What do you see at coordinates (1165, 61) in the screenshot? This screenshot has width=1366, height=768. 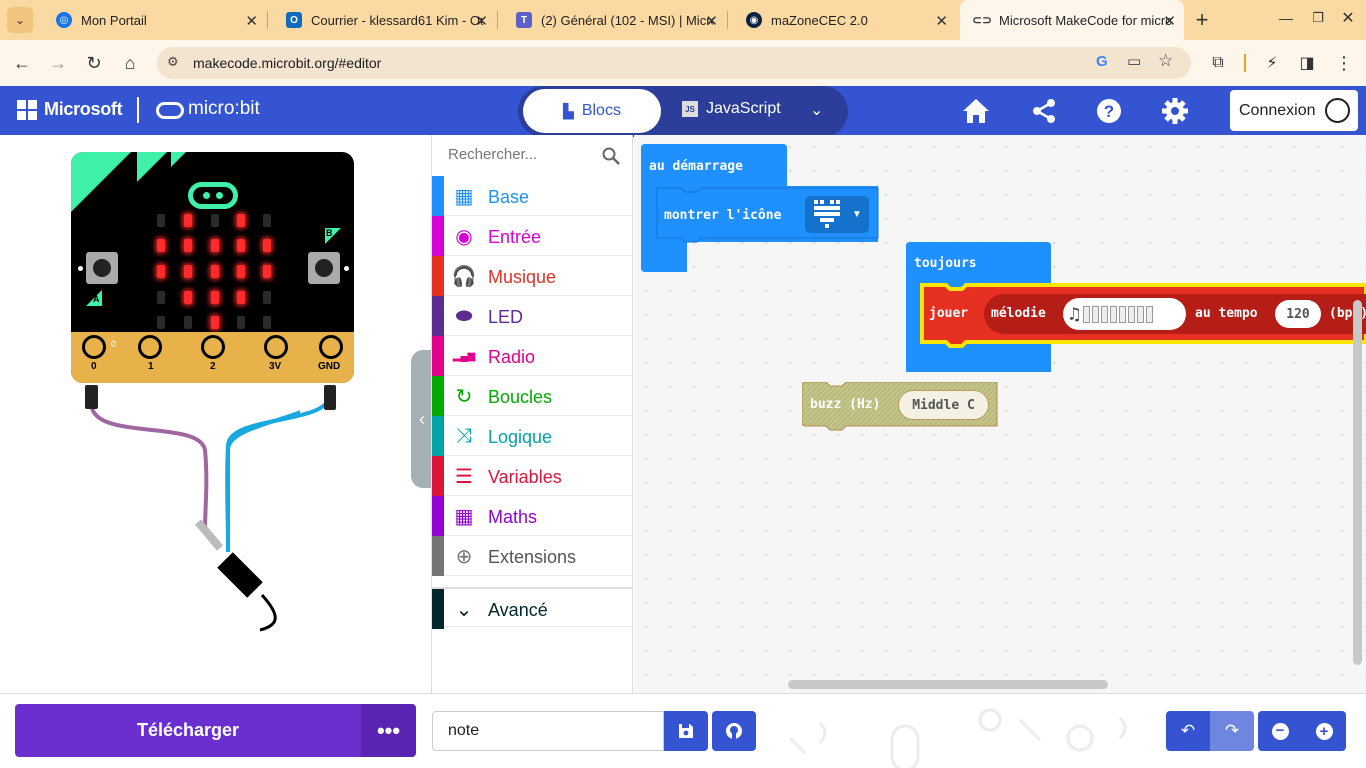 I see `bookmark-star-icon: ☆` at bounding box center [1165, 61].